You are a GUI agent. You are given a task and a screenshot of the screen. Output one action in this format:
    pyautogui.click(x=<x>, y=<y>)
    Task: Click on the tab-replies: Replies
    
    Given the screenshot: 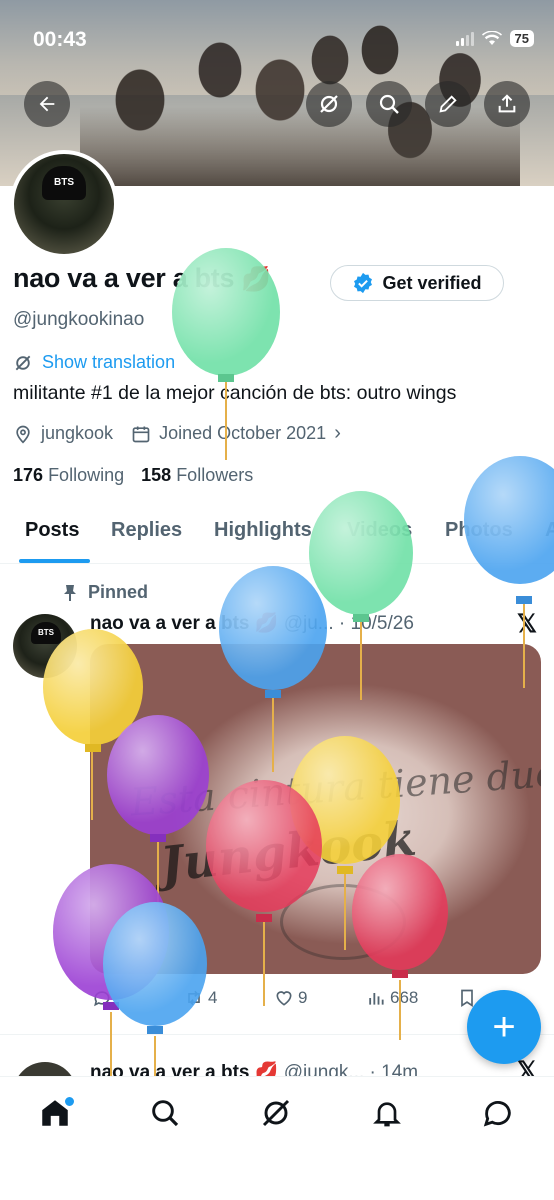 What is the action you would take?
    pyautogui.click(x=146, y=530)
    